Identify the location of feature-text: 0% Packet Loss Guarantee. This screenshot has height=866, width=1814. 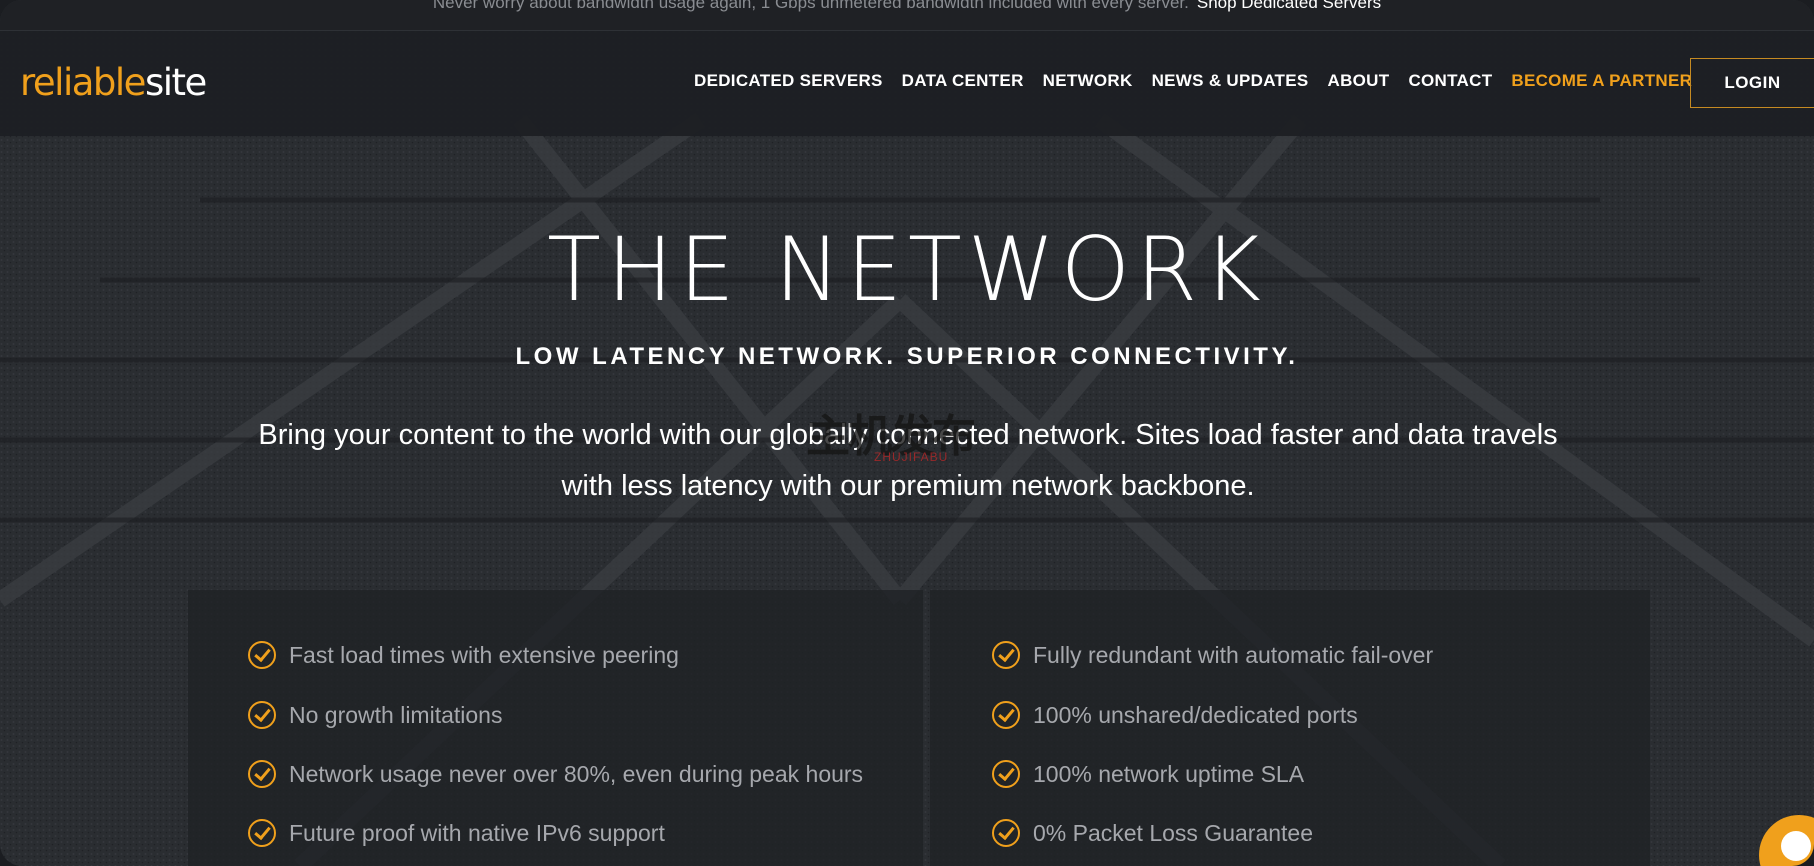
(1173, 832).